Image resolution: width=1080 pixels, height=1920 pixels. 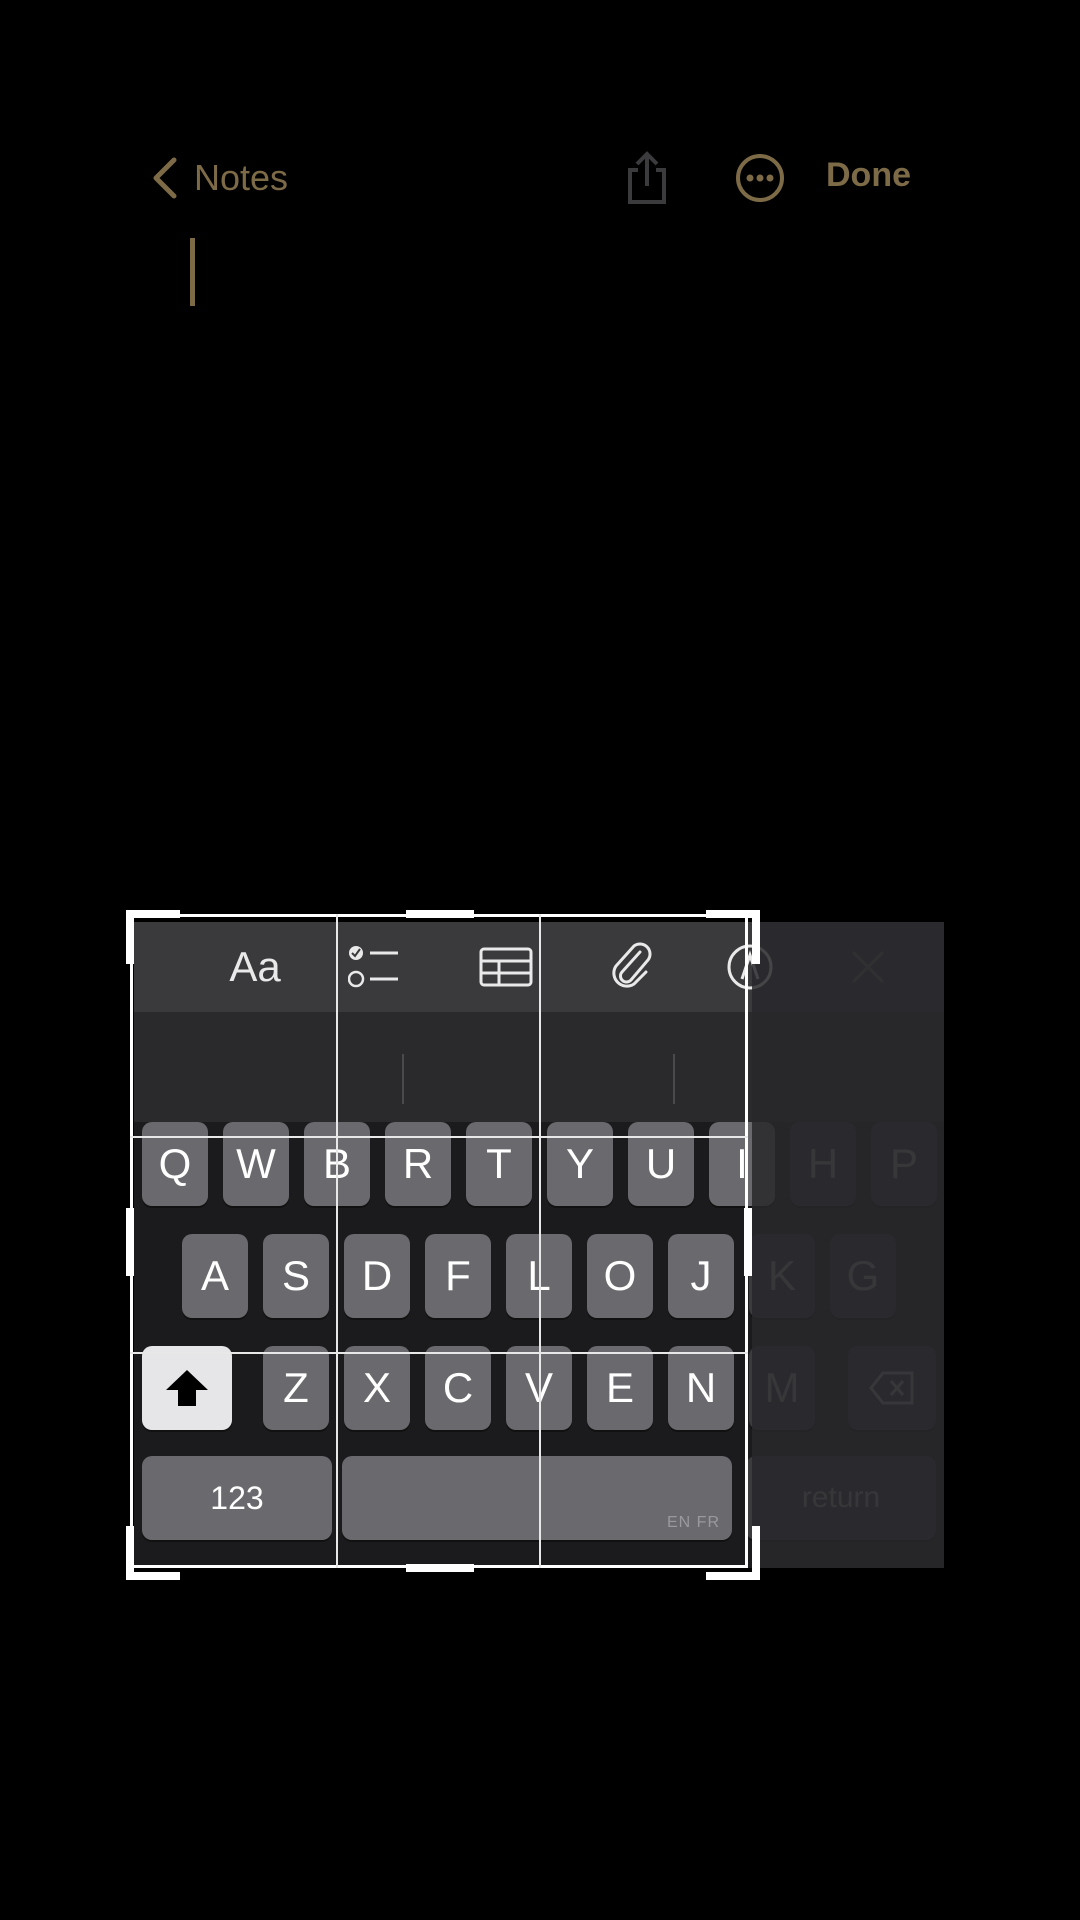 What do you see at coordinates (733, 1553) in the screenshot?
I see `crop-handle-bottom-right` at bounding box center [733, 1553].